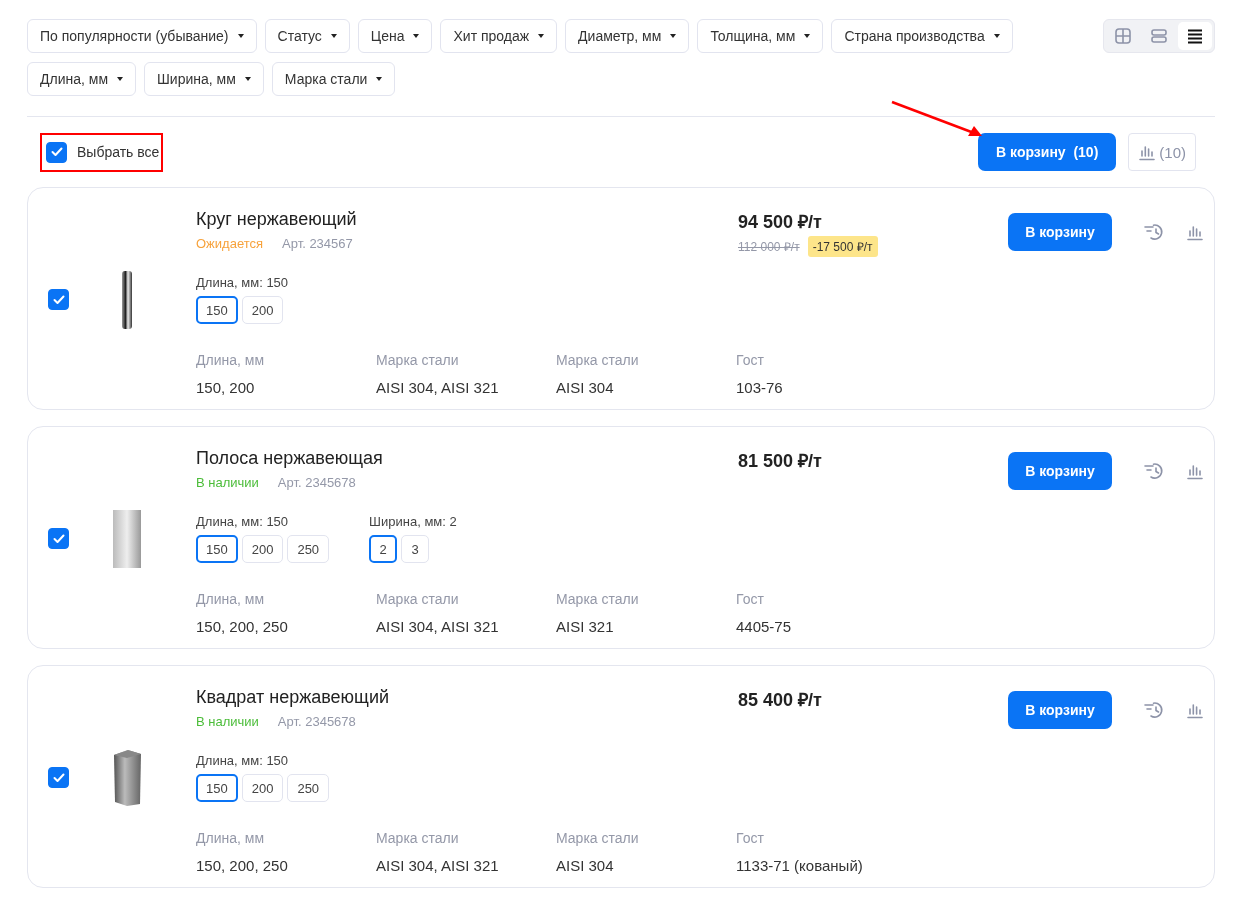 The width and height of the screenshot is (1242, 904). What do you see at coordinates (627, 36) in the screenshot?
I see `filter-dropdown: Диаметр, мм` at bounding box center [627, 36].